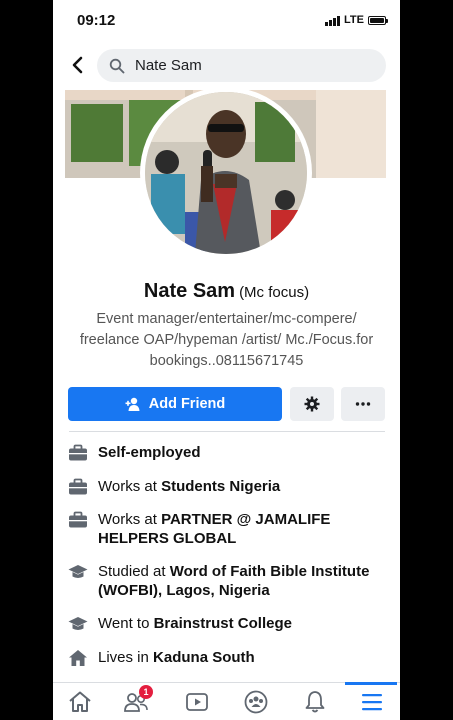 Image resolution: width=453 pixels, height=720 pixels. I want to click on info-item-education: Went to Brainstrust College, so click(228, 623).